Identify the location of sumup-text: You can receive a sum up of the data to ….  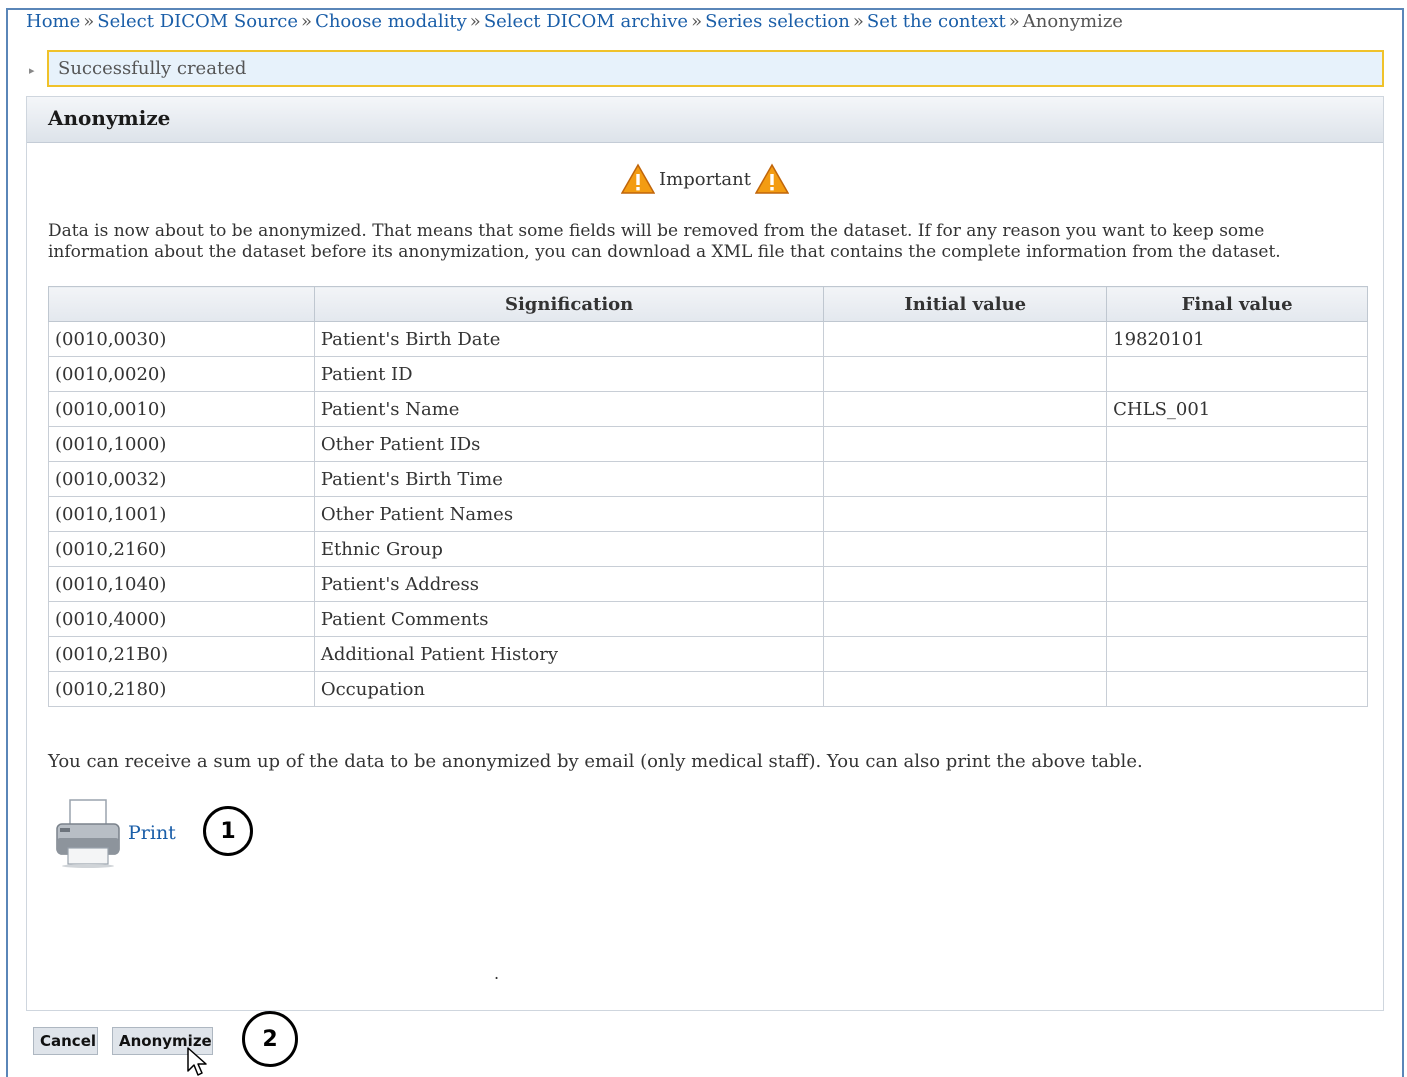
(595, 761).